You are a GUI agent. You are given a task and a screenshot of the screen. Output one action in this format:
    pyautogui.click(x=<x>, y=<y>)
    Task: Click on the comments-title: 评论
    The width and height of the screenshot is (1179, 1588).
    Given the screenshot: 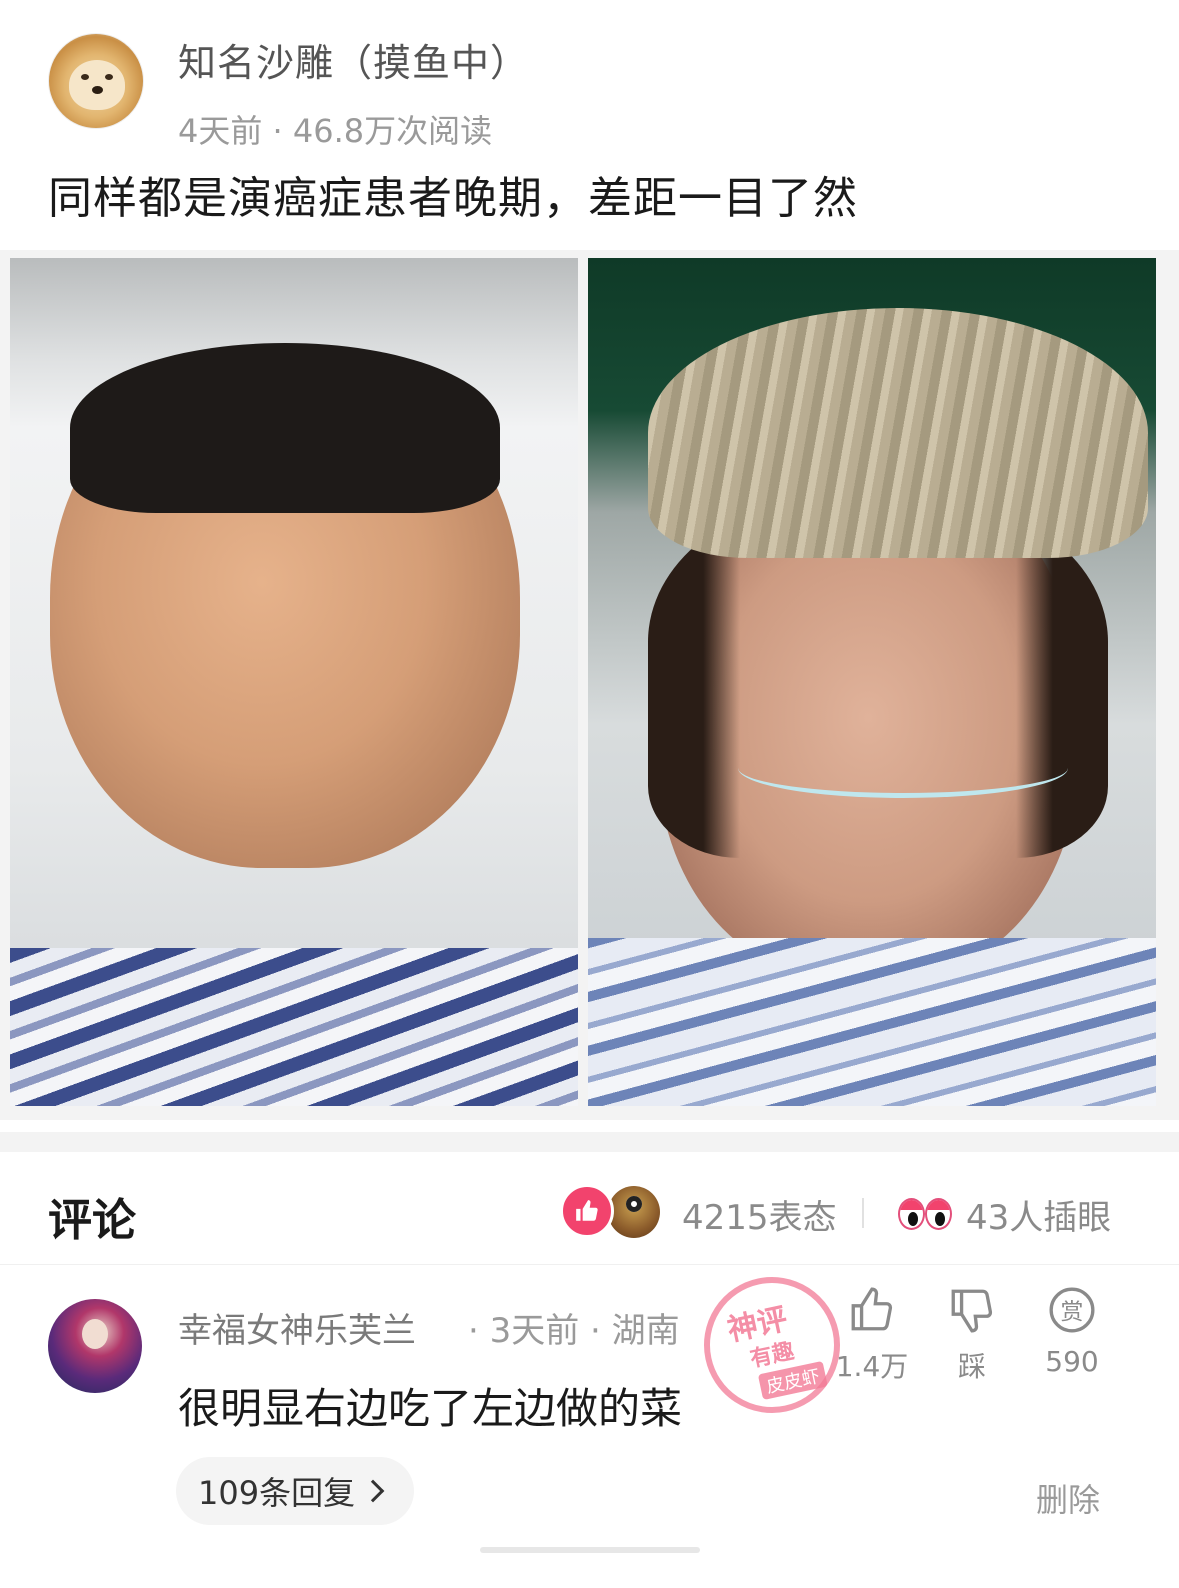 What is the action you would take?
    pyautogui.click(x=92, y=1220)
    